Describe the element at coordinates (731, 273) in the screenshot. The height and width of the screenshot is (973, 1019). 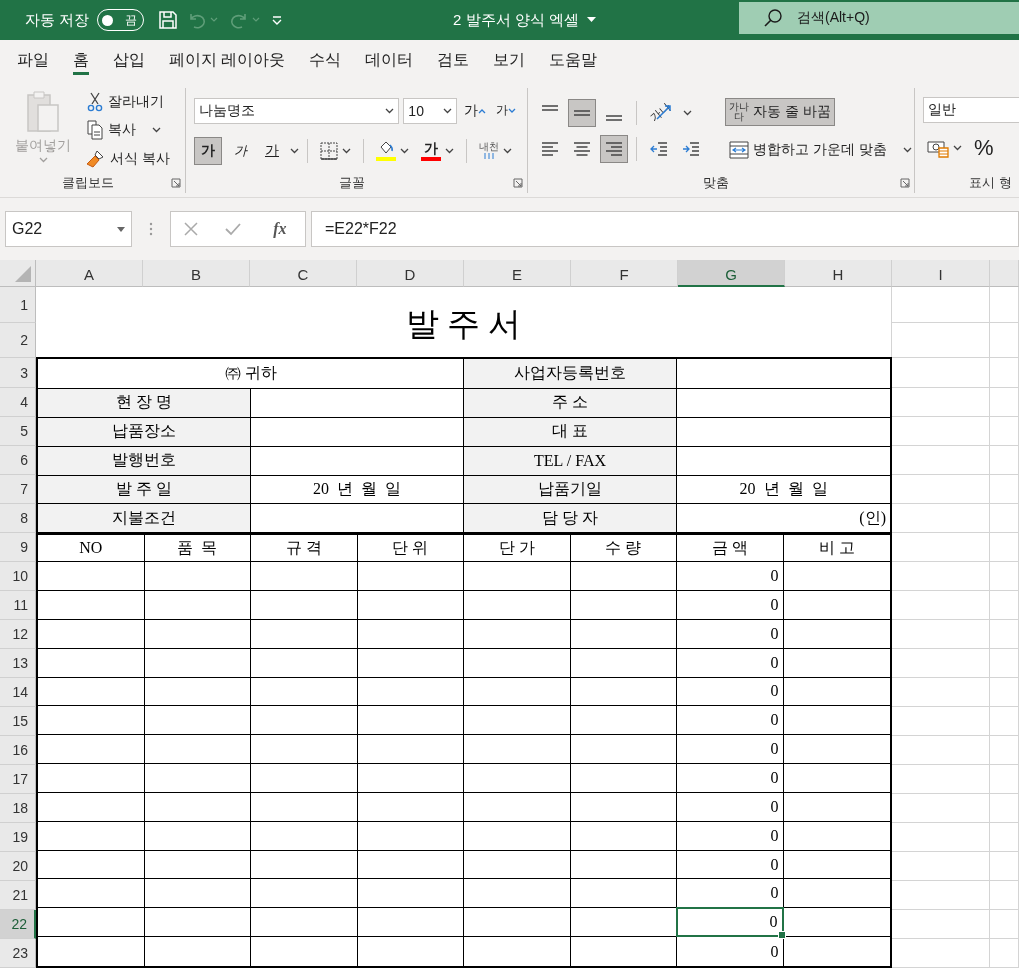
I see `column-header: G` at that location.